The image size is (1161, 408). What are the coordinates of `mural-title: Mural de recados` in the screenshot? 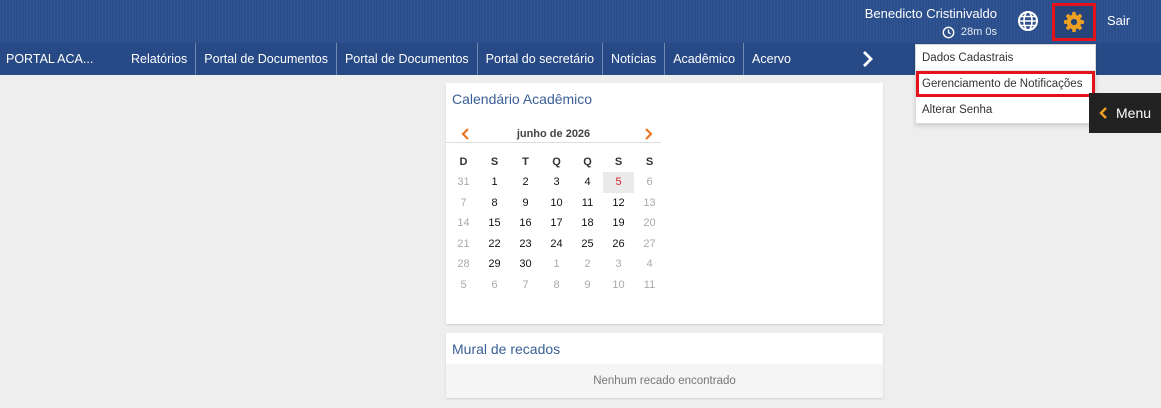 It's located at (506, 349).